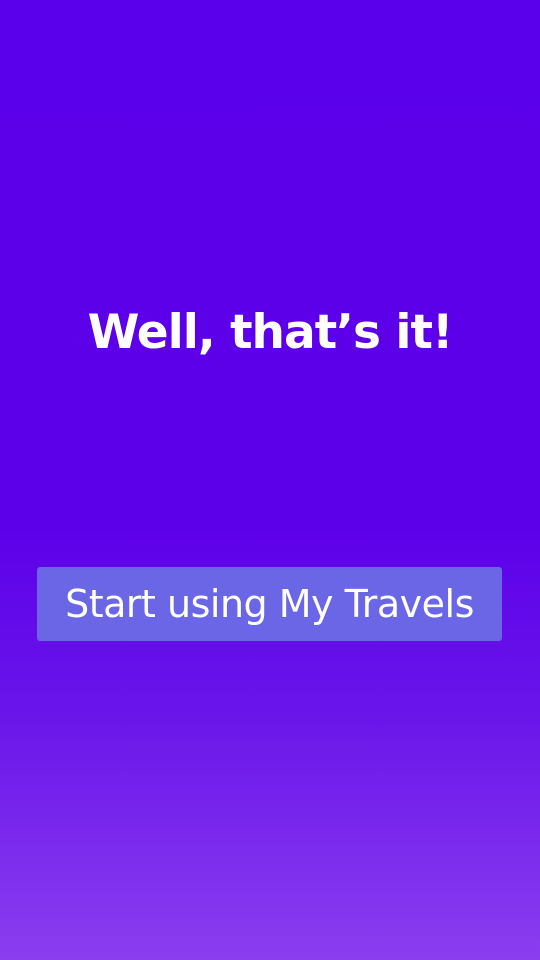 The width and height of the screenshot is (540, 960). What do you see at coordinates (269, 604) in the screenshot?
I see `start-using-button: Start using My Travels` at bounding box center [269, 604].